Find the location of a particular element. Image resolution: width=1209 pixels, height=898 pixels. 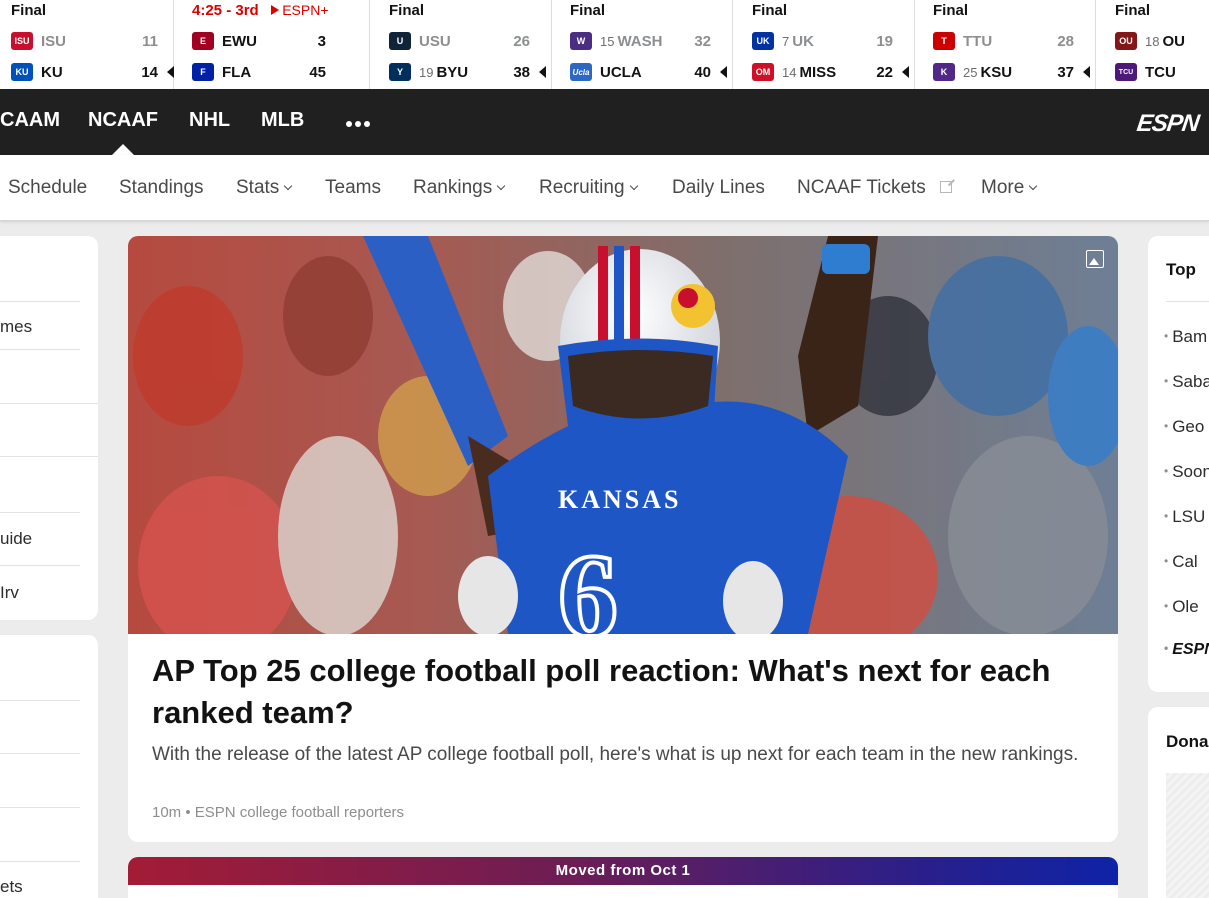

donate-image is located at coordinates (1187, 835).